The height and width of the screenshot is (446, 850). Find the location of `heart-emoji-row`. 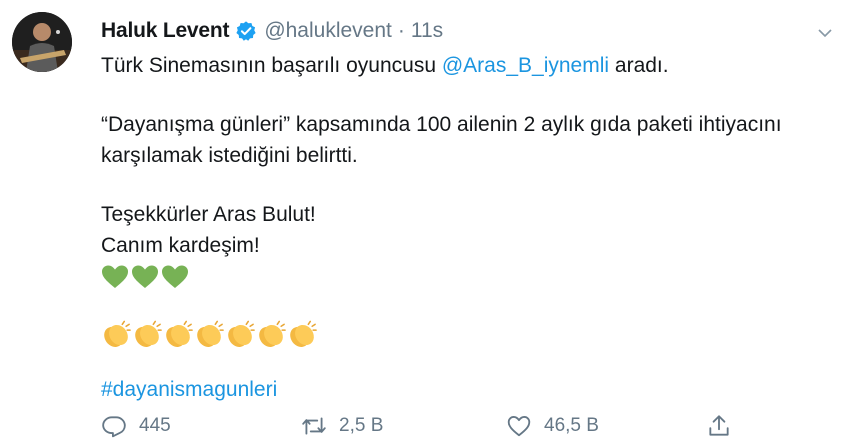

heart-emoji-row is located at coordinates (466, 276).